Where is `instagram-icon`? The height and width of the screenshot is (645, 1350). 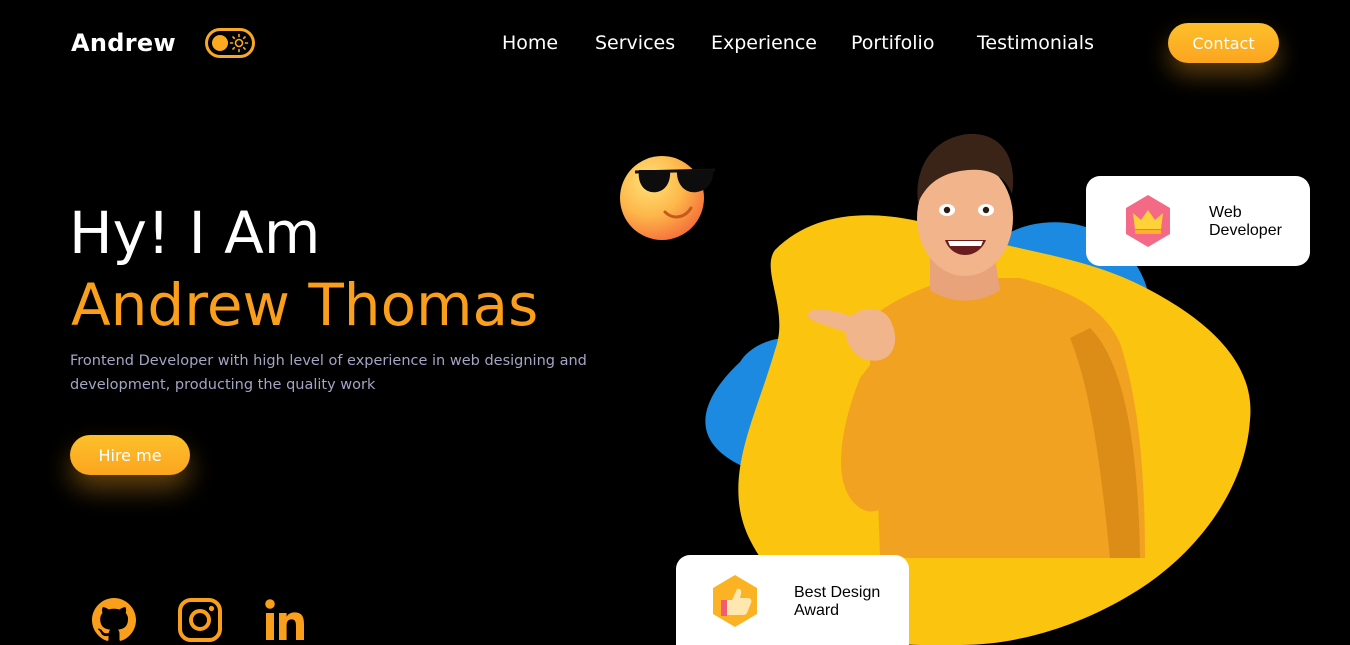
instagram-icon is located at coordinates (200, 620).